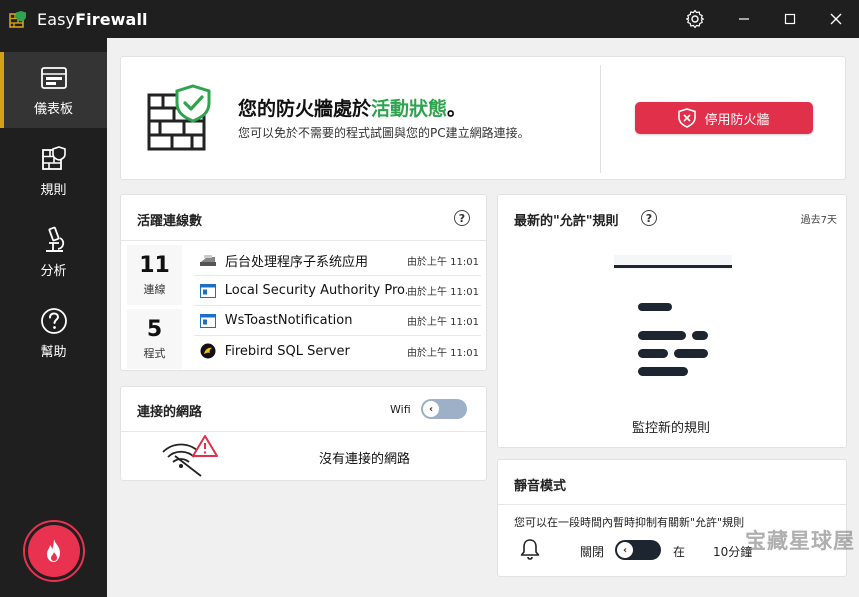 The height and width of the screenshot is (597, 859). I want to click on close-icon, so click(836, 19).